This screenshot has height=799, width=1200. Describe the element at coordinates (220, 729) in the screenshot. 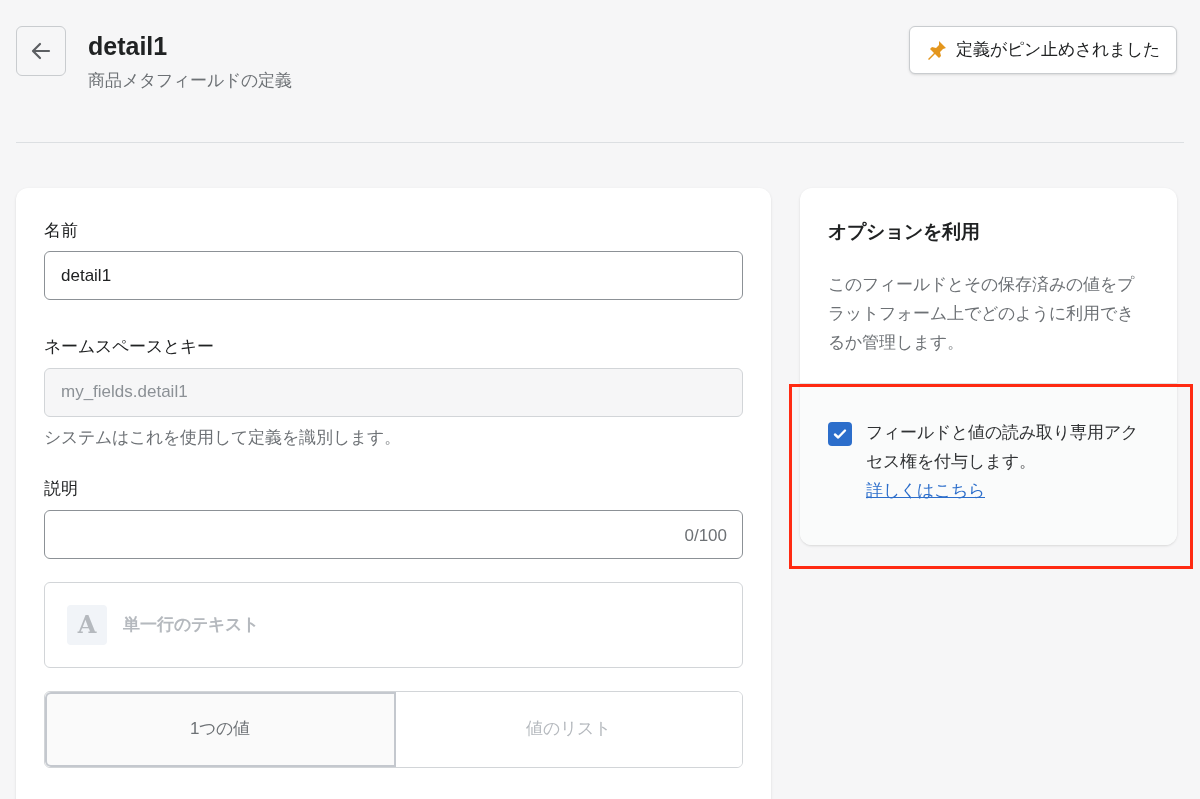

I see `value-mode-option: 1つの値` at that location.